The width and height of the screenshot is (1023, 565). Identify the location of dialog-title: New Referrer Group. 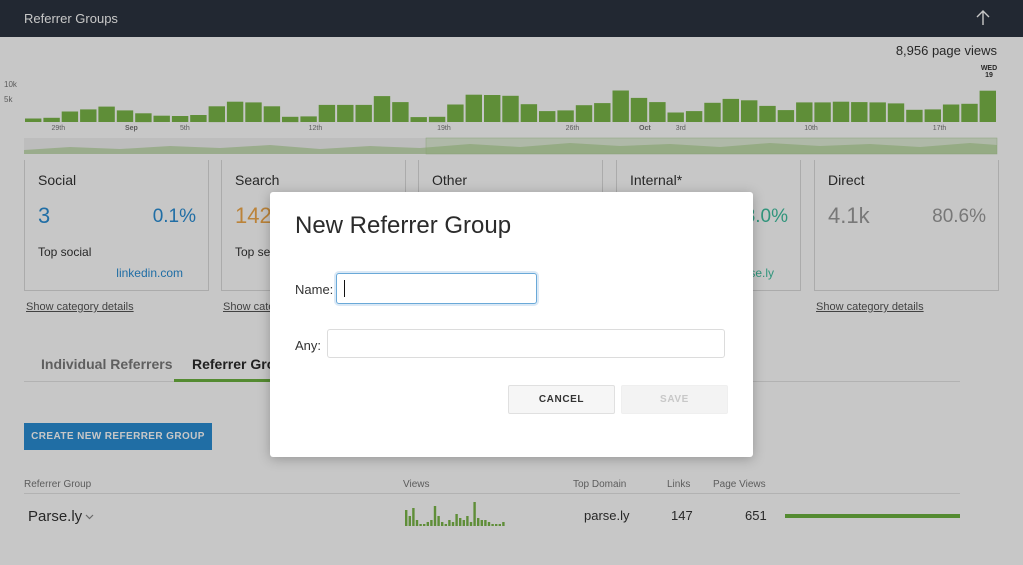
(403, 225).